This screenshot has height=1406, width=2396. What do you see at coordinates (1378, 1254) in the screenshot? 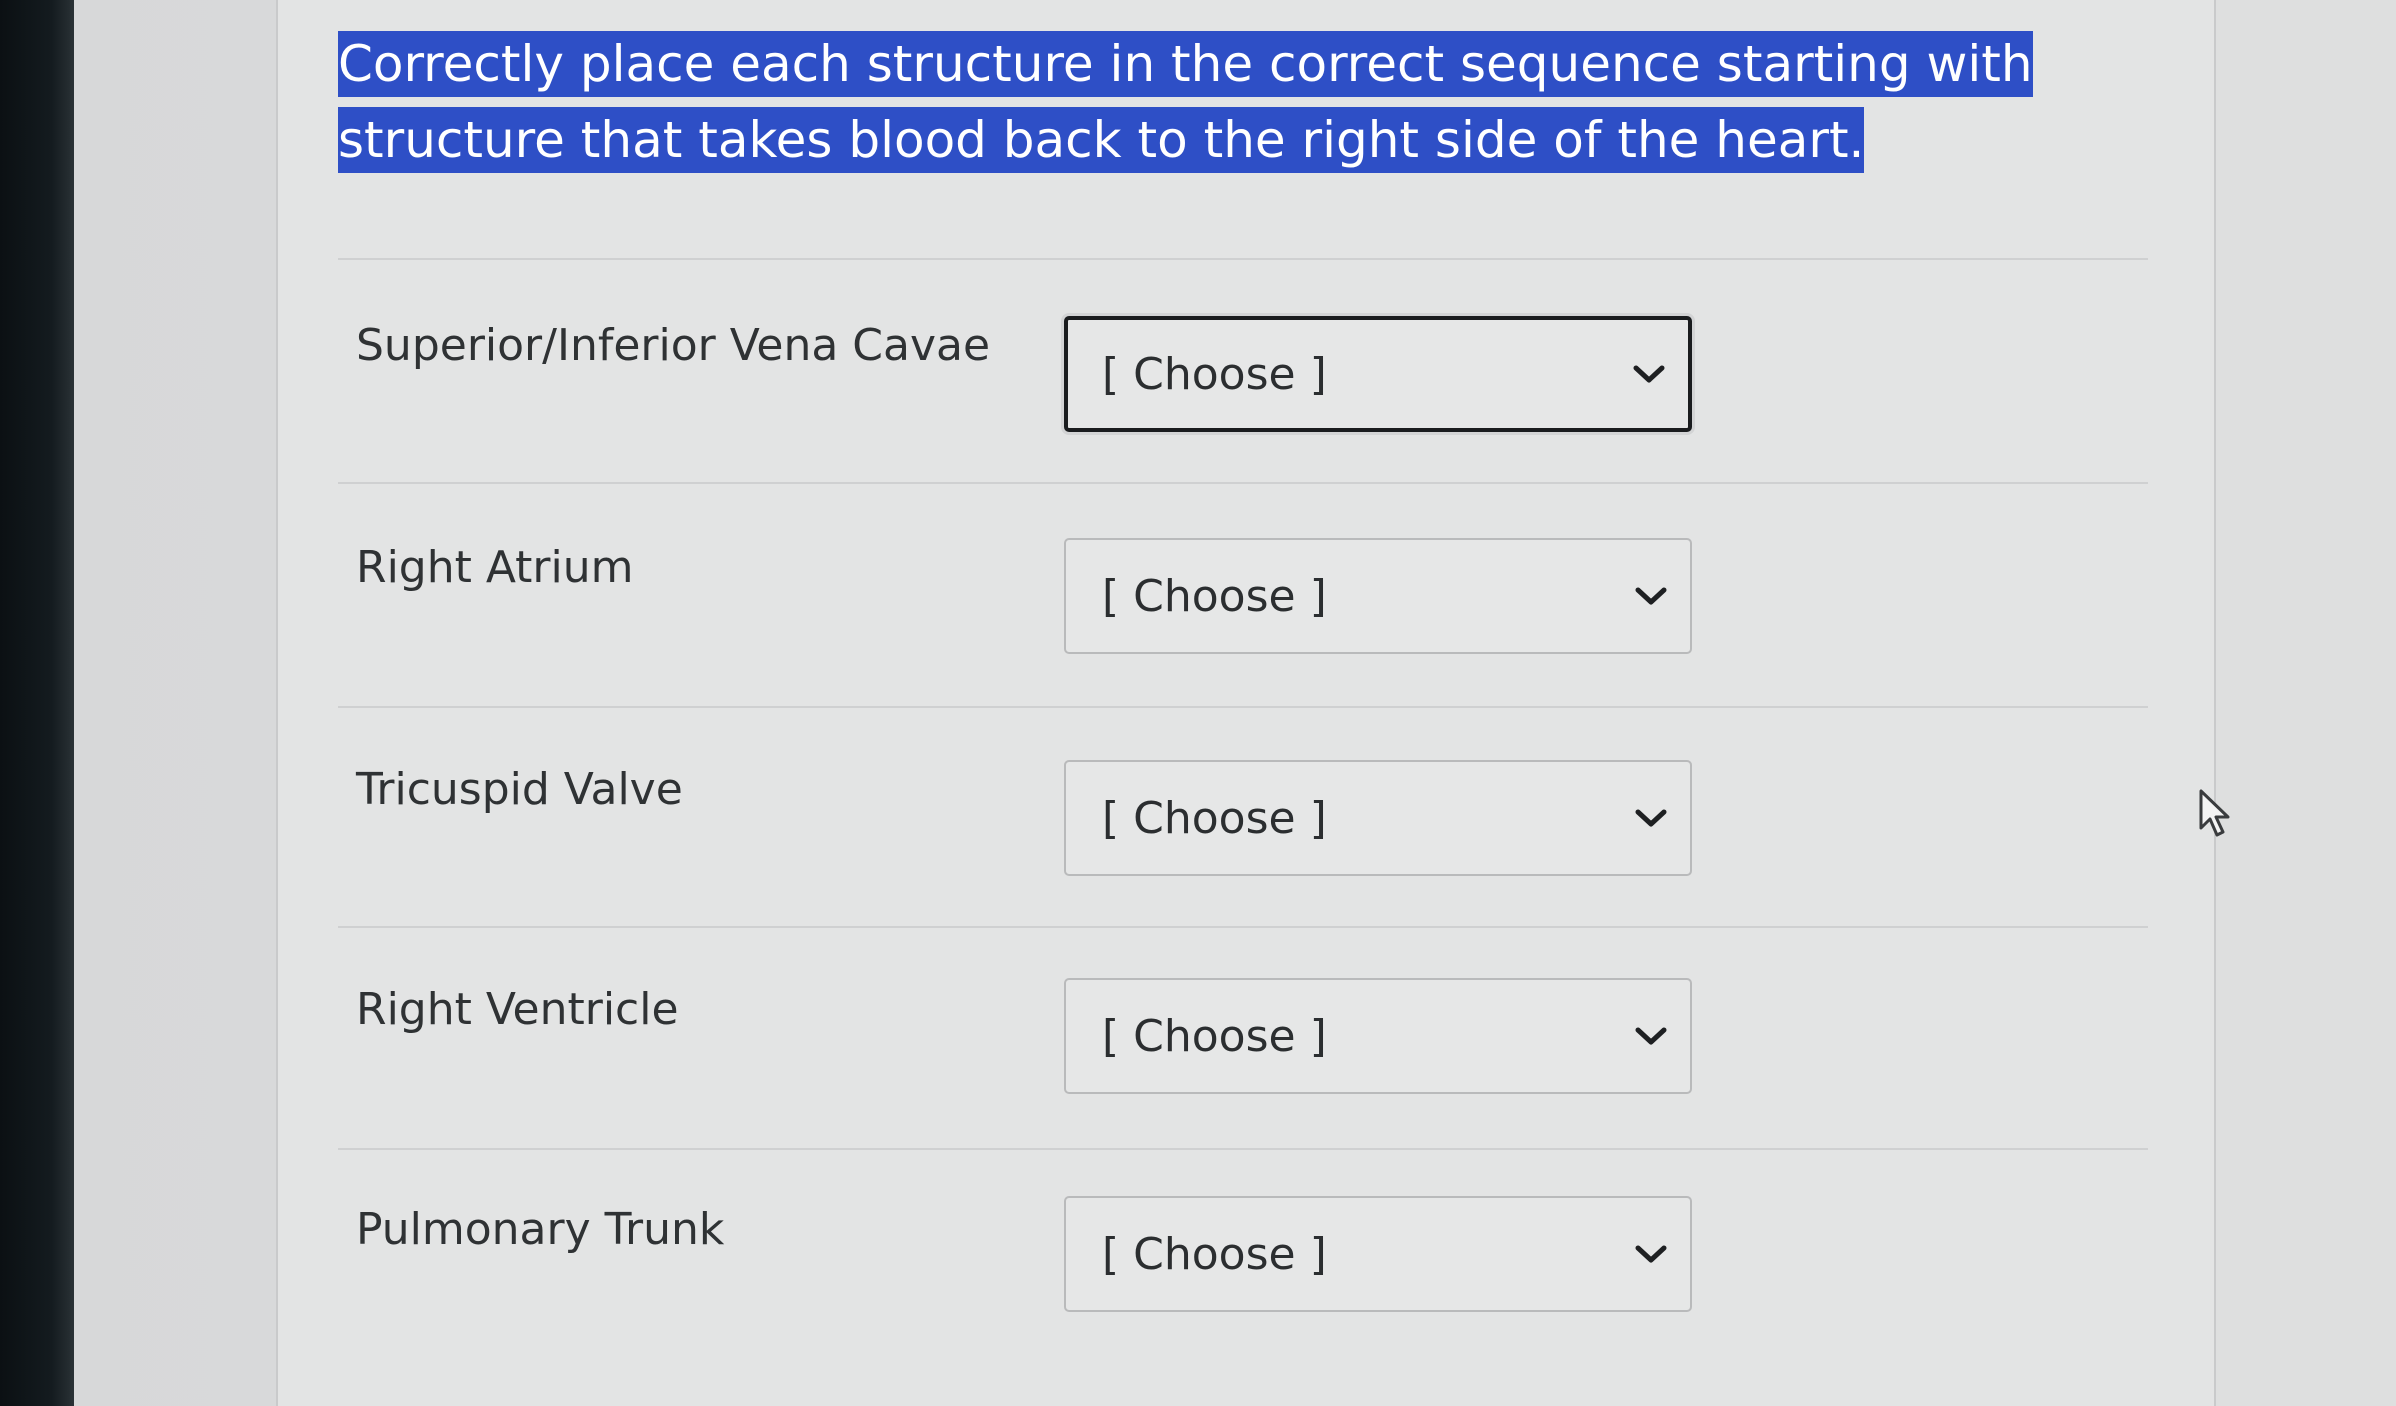
I see `match-select-pulmonary-trunk: [ Choose ]` at bounding box center [1378, 1254].